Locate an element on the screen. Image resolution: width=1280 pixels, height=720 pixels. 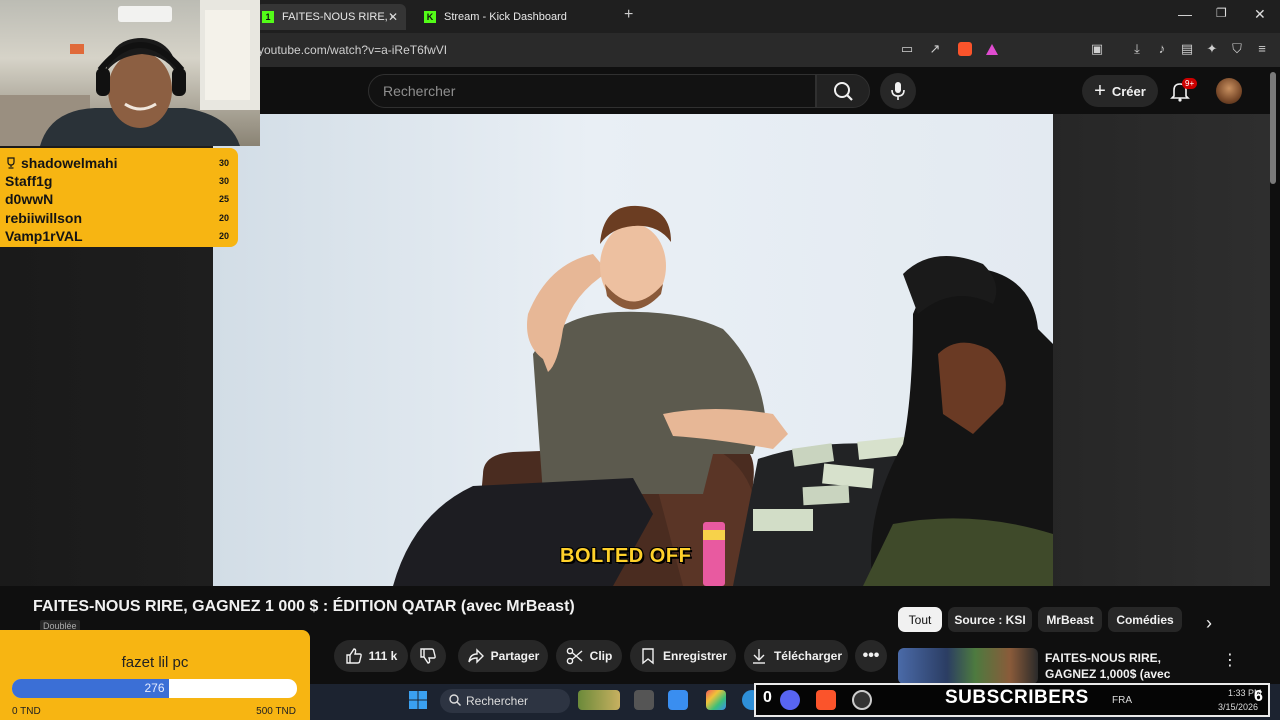
brave-browser-icon is located at coordinates (826, 700).